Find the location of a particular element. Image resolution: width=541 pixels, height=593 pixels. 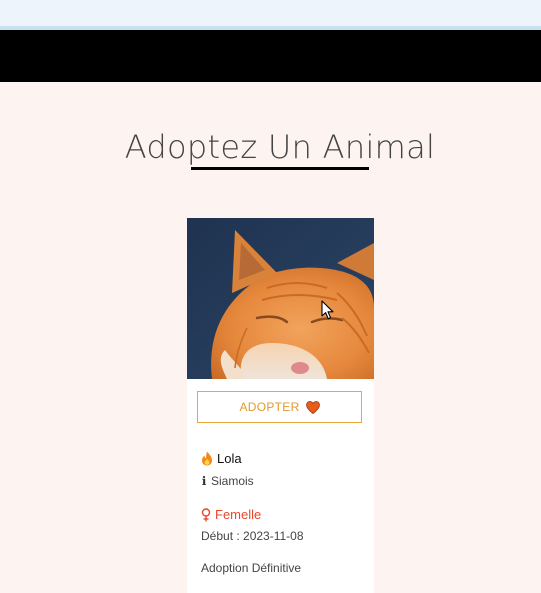

fire-icon is located at coordinates (207, 458).